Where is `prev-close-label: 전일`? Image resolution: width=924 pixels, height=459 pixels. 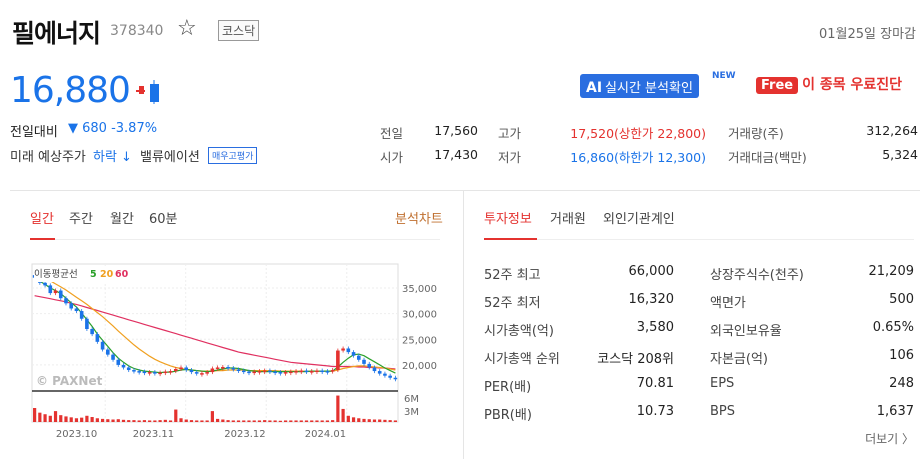 prev-close-label: 전일 is located at coordinates (392, 133).